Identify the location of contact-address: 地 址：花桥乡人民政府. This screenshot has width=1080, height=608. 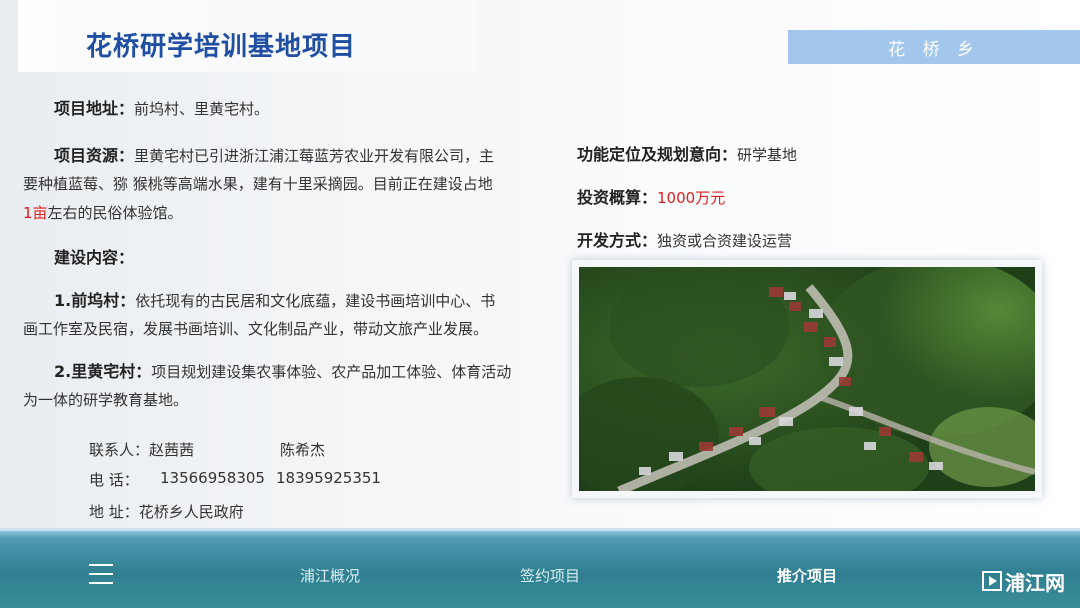
(166, 512).